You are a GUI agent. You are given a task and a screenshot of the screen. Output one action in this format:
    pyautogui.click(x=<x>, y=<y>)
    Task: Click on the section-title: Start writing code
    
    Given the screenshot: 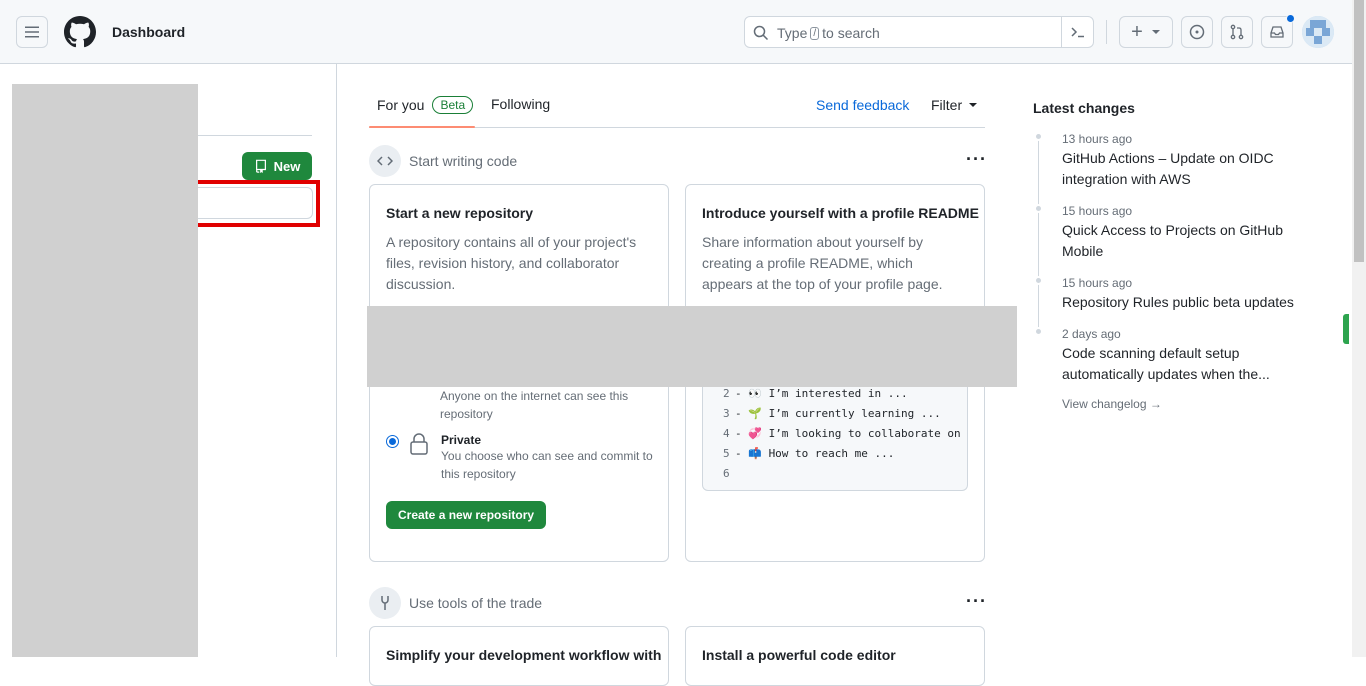 What is the action you would take?
    pyautogui.click(x=463, y=161)
    